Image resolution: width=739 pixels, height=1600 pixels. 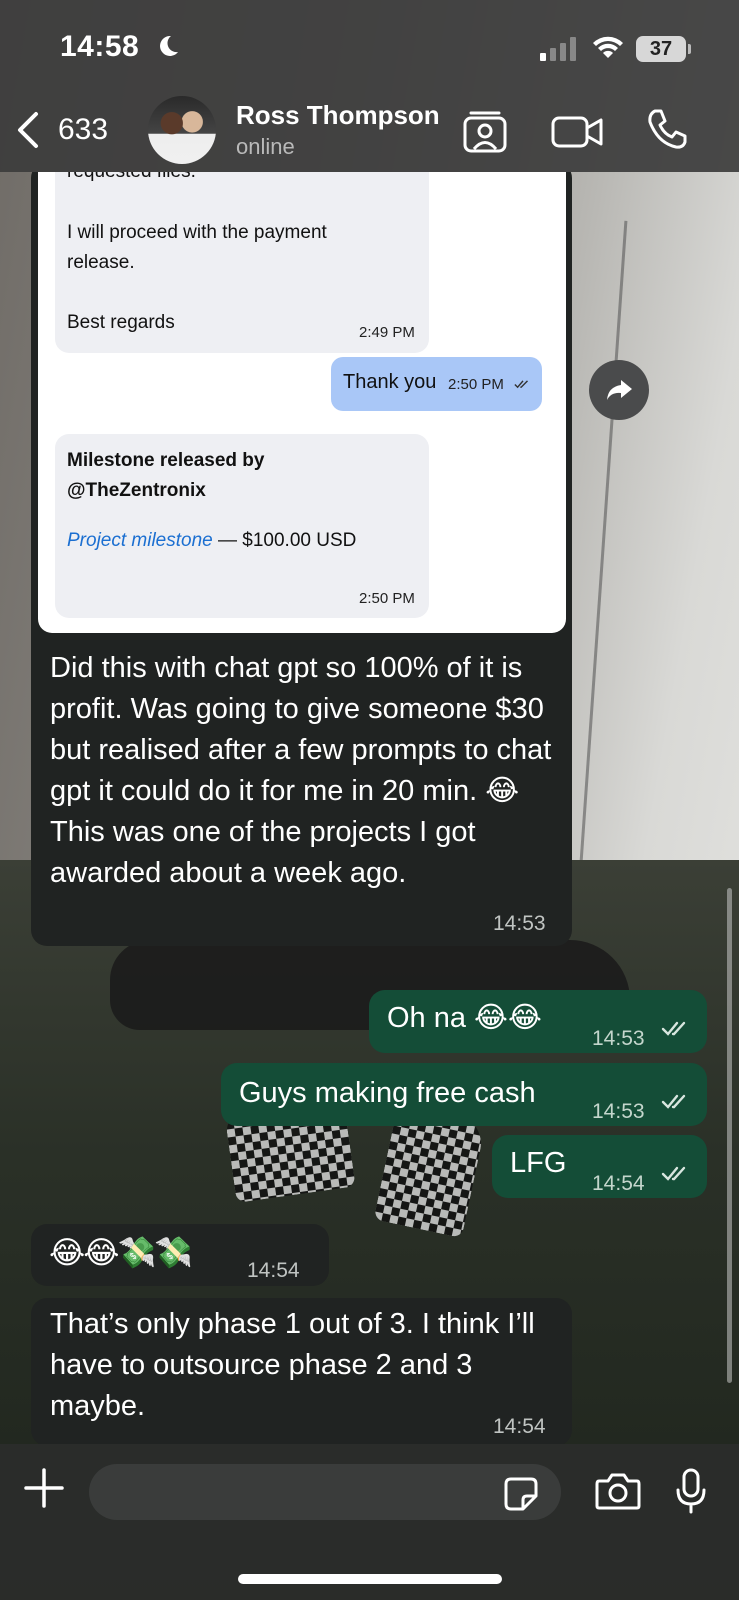 I want to click on moon-icon, so click(x=169, y=45).